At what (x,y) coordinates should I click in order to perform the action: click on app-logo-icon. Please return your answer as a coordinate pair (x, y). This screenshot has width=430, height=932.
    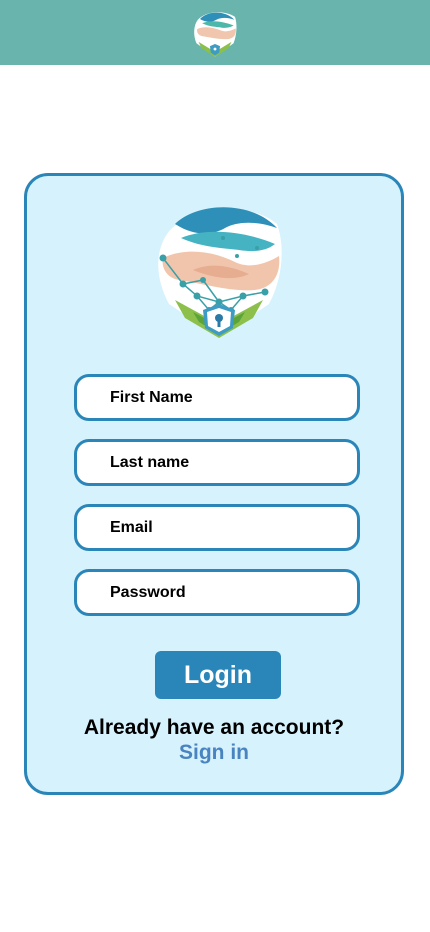
    Looking at the image, I should click on (215, 34).